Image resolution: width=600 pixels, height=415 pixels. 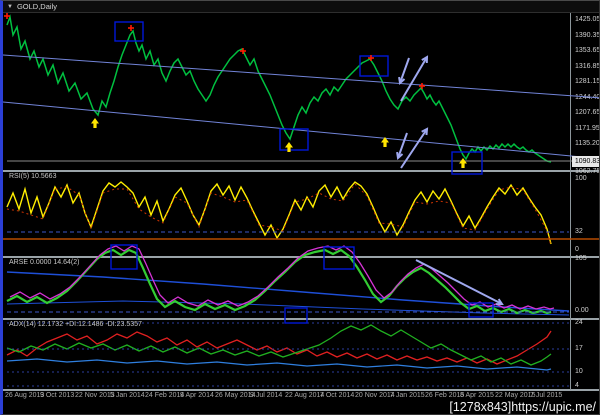 I want to click on date-label: 9 Oct 2013, so click(x=57, y=395).